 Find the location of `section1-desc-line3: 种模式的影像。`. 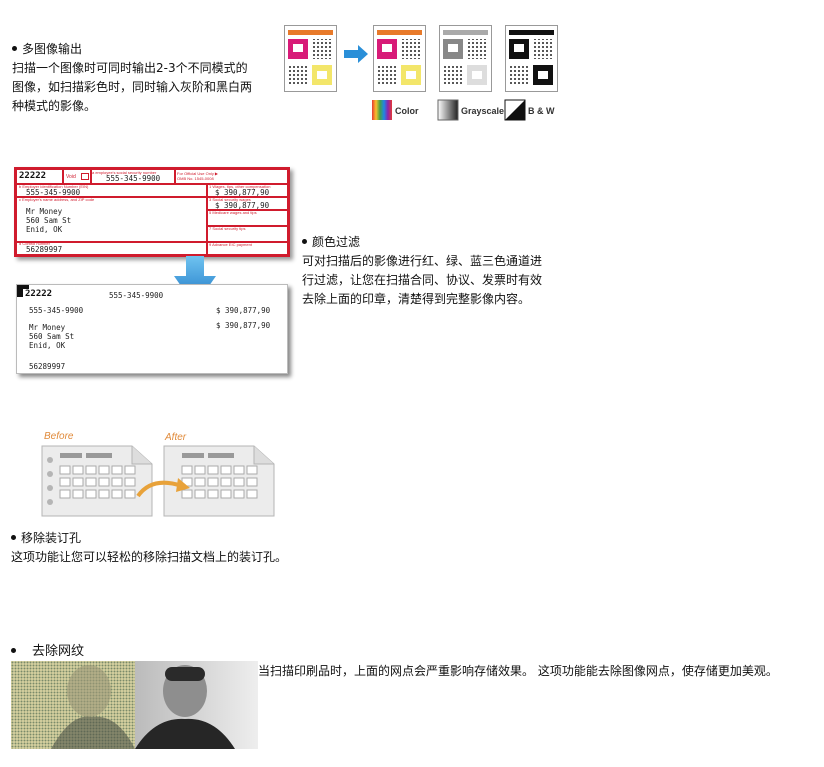

section1-desc-line3: 种模式的影像。 is located at coordinates (54, 106).